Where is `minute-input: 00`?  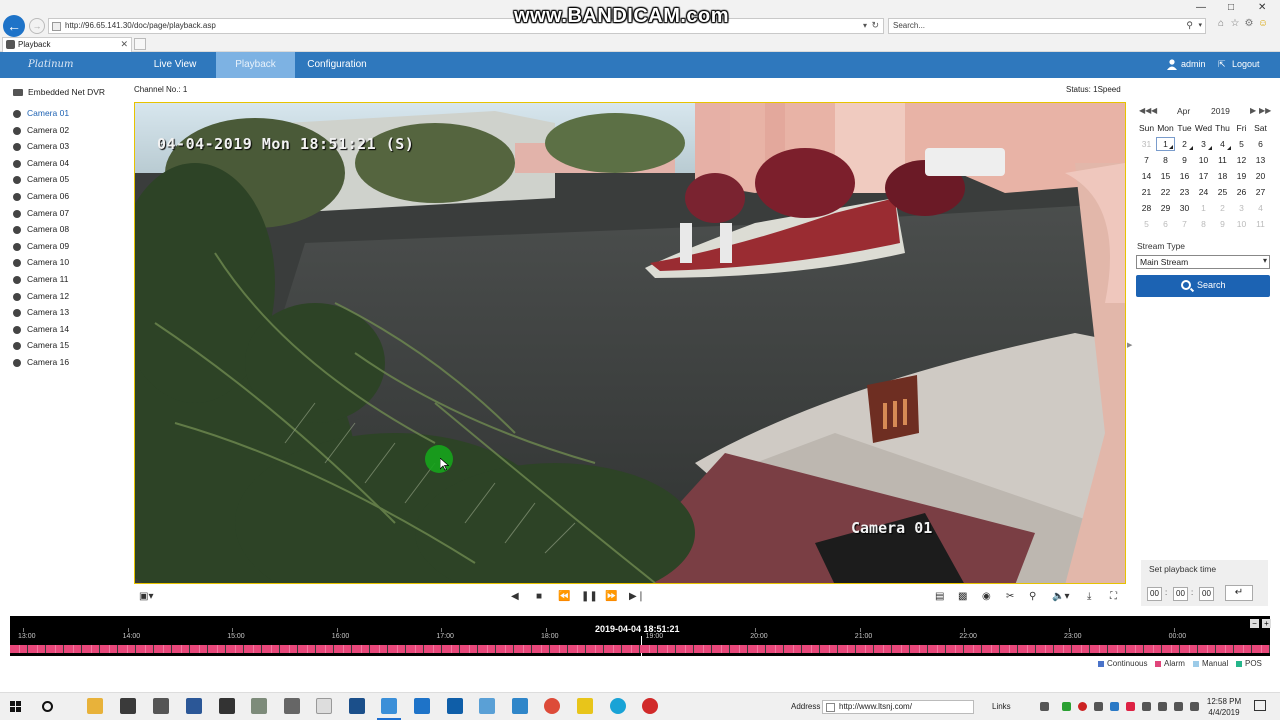 minute-input: 00 is located at coordinates (1180, 594).